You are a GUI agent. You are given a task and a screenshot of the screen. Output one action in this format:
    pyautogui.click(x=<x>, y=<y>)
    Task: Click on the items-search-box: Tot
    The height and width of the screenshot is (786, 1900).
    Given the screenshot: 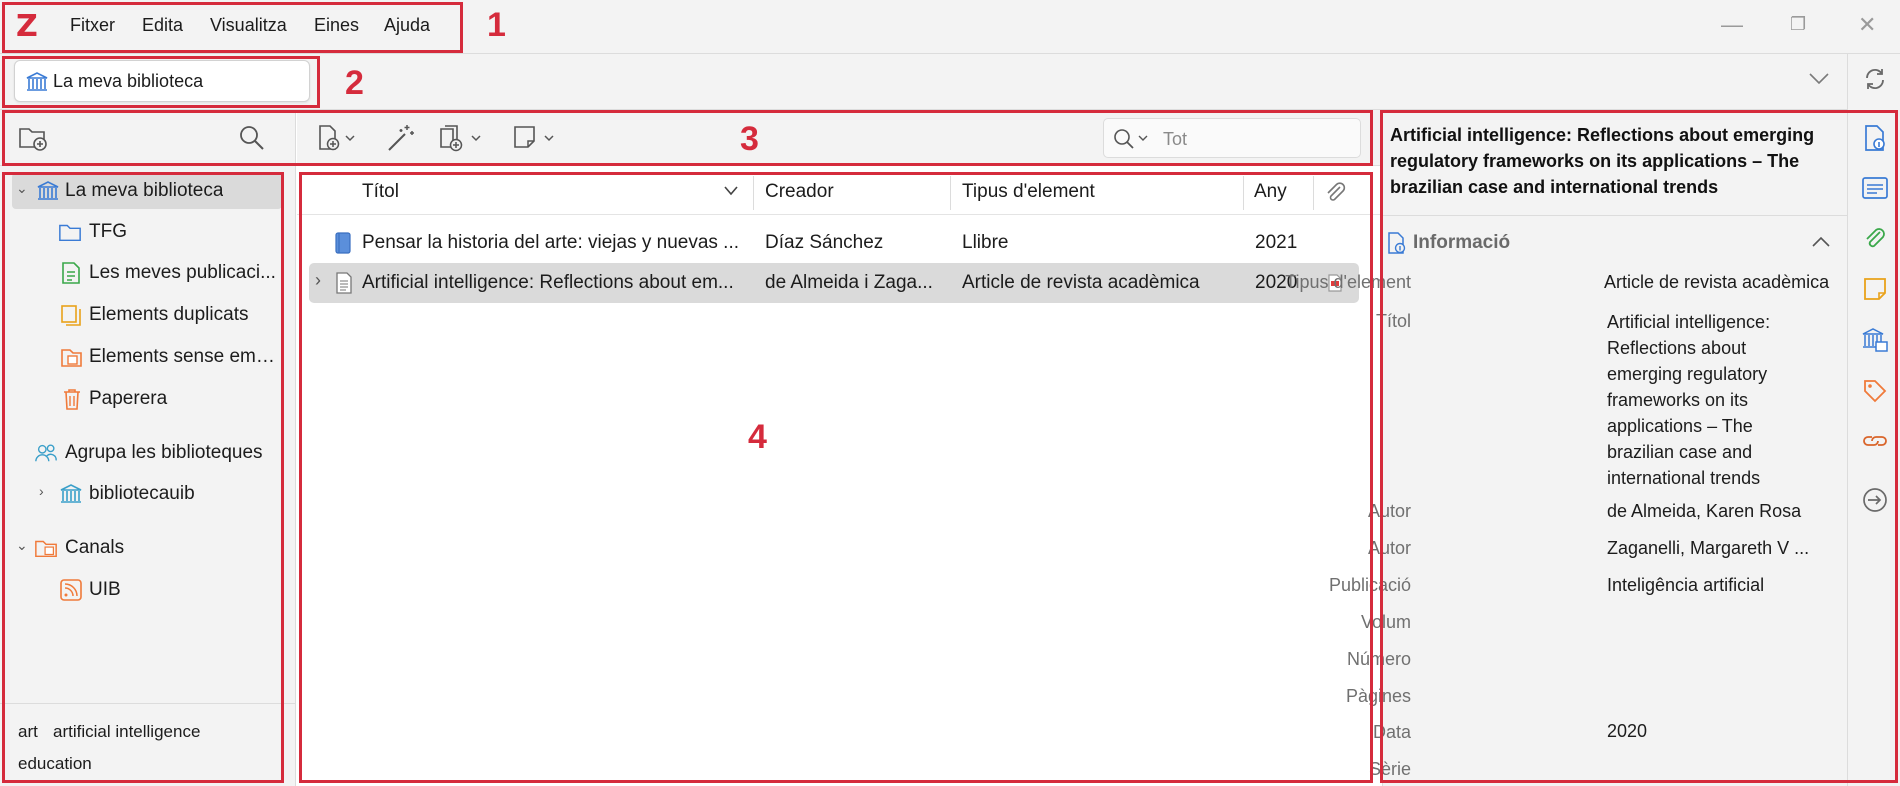 What is the action you would take?
    pyautogui.click(x=1232, y=138)
    